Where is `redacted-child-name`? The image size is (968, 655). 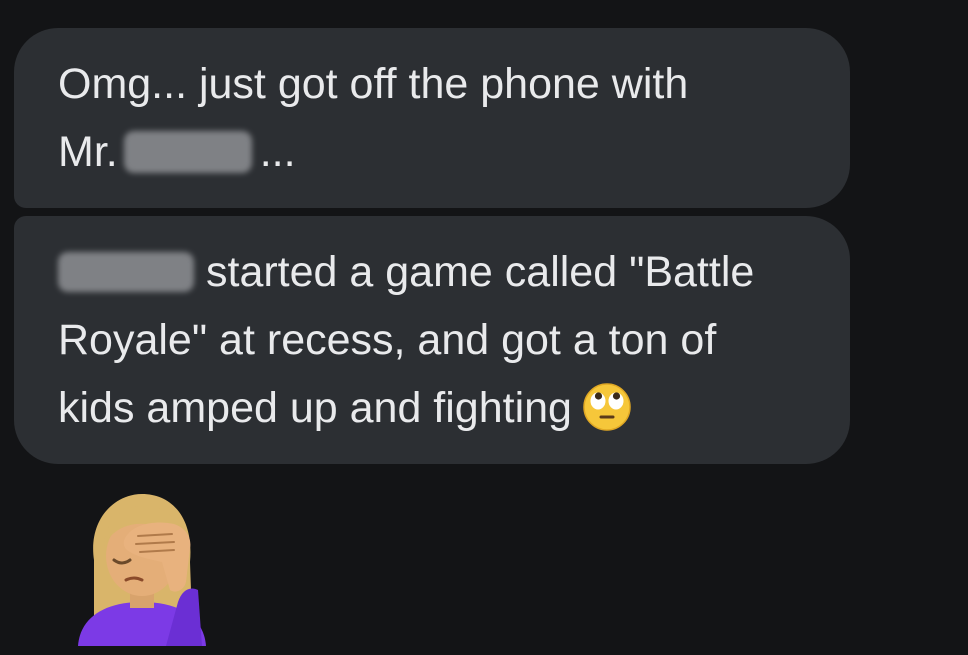 redacted-child-name is located at coordinates (126, 271).